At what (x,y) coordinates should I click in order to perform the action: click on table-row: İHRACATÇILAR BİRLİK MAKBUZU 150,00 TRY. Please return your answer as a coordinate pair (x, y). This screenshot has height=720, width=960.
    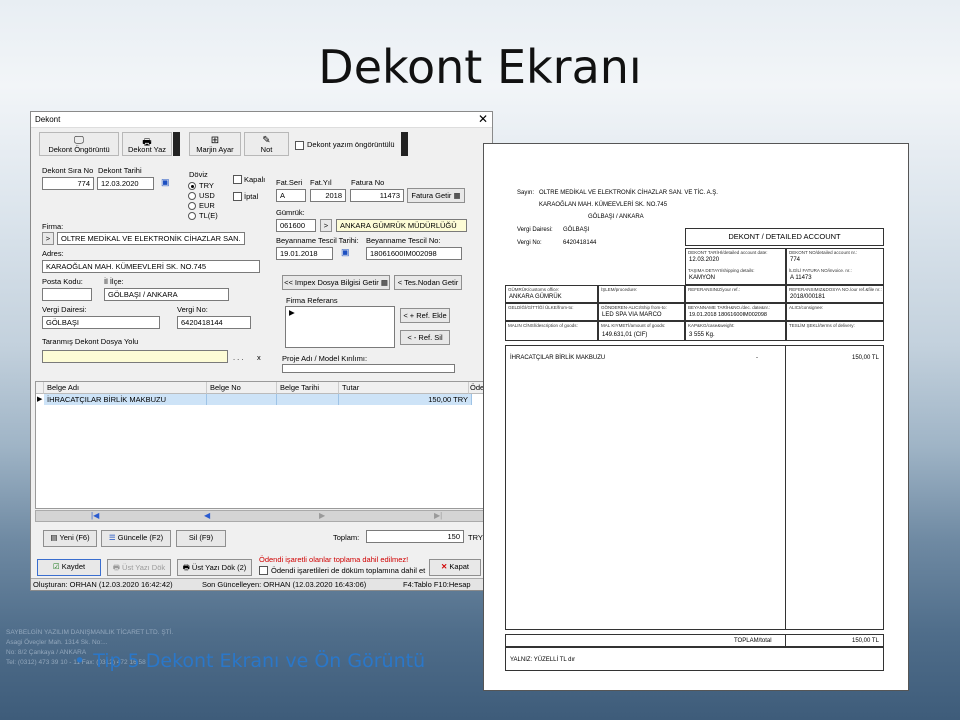
    Looking at the image, I should click on (258, 399).